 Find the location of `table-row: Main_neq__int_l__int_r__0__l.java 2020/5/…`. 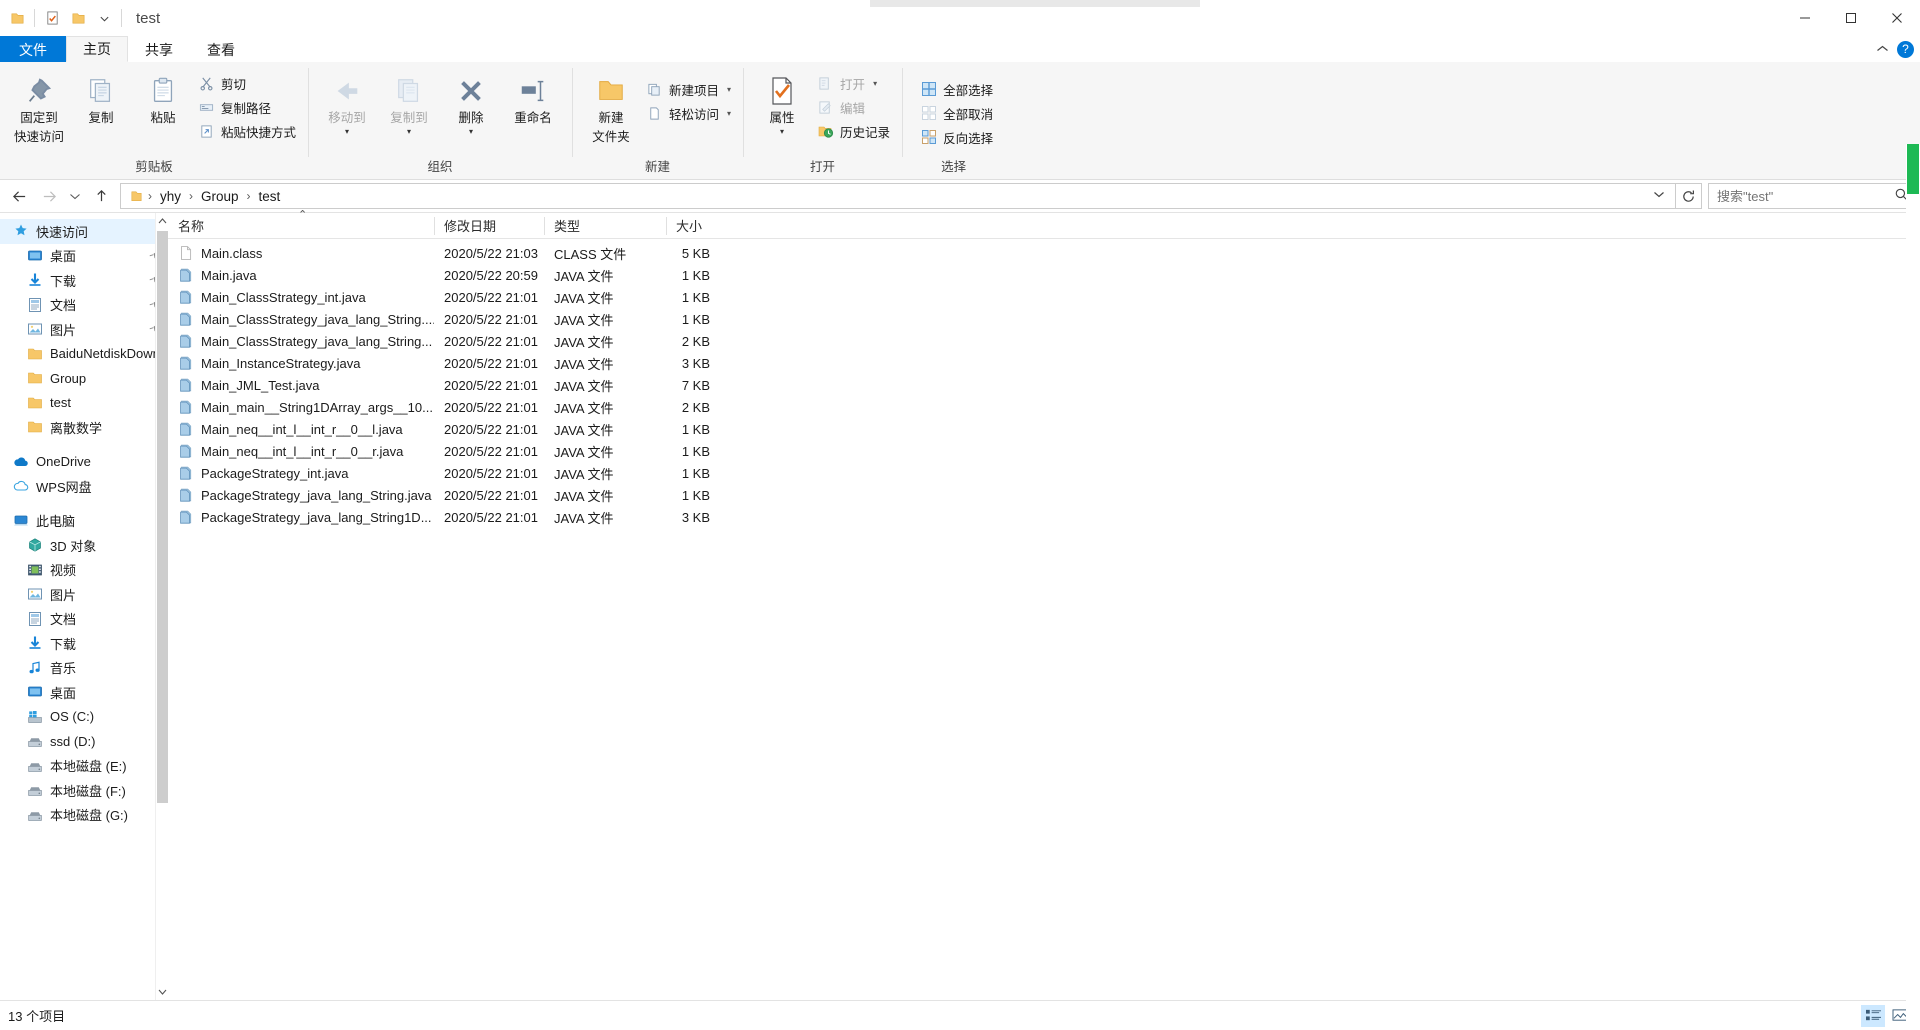

table-row: Main_neq__int_l__int_r__0__l.java 2020/5/… is located at coordinates (1044, 429).